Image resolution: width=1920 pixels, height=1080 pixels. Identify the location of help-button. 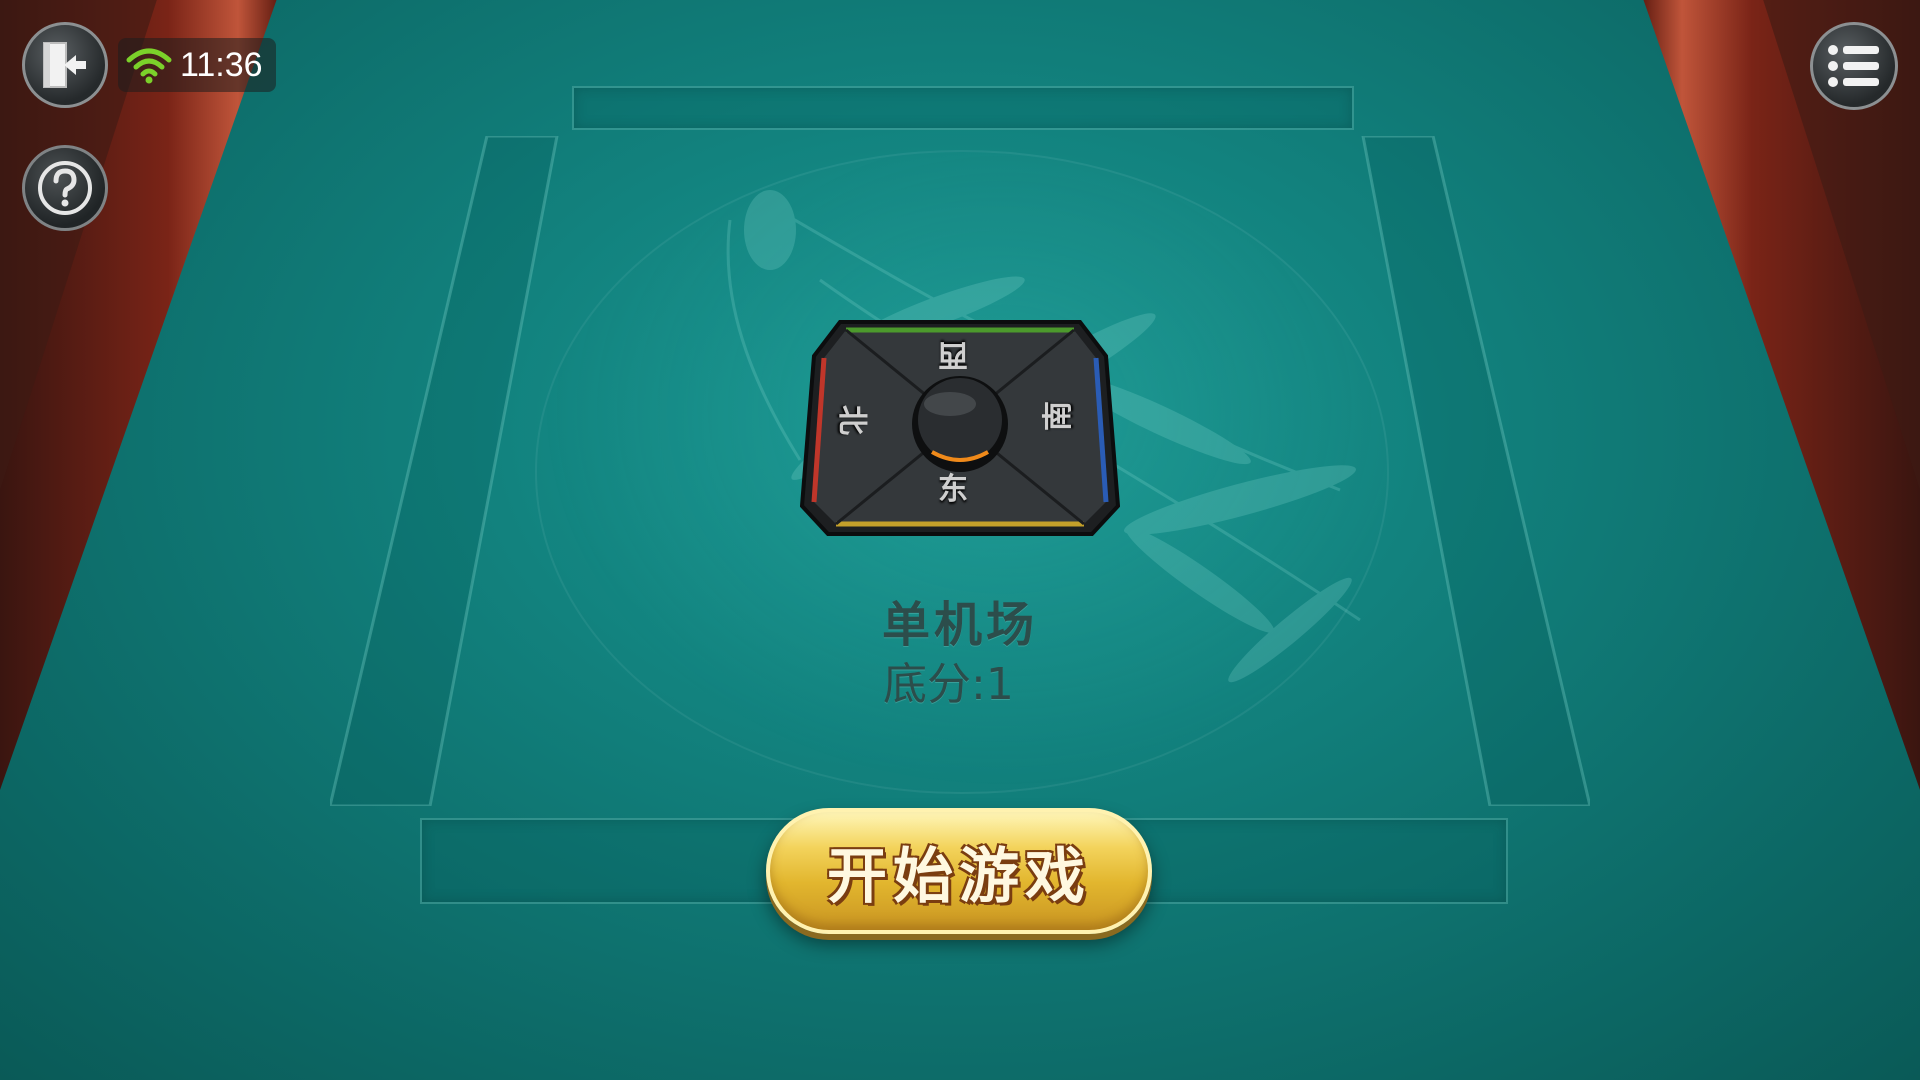
(65, 188).